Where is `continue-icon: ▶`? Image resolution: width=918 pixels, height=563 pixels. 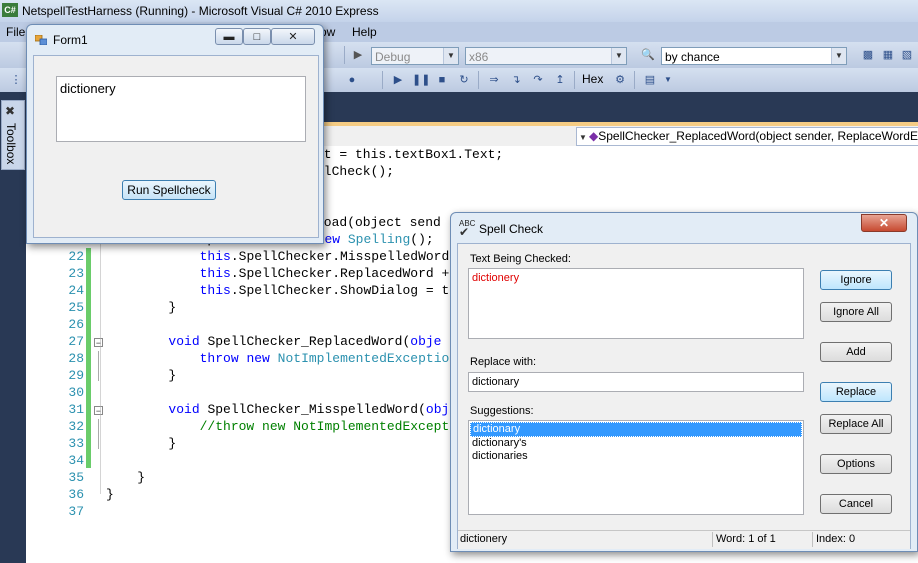 continue-icon: ▶ is located at coordinates (398, 80).